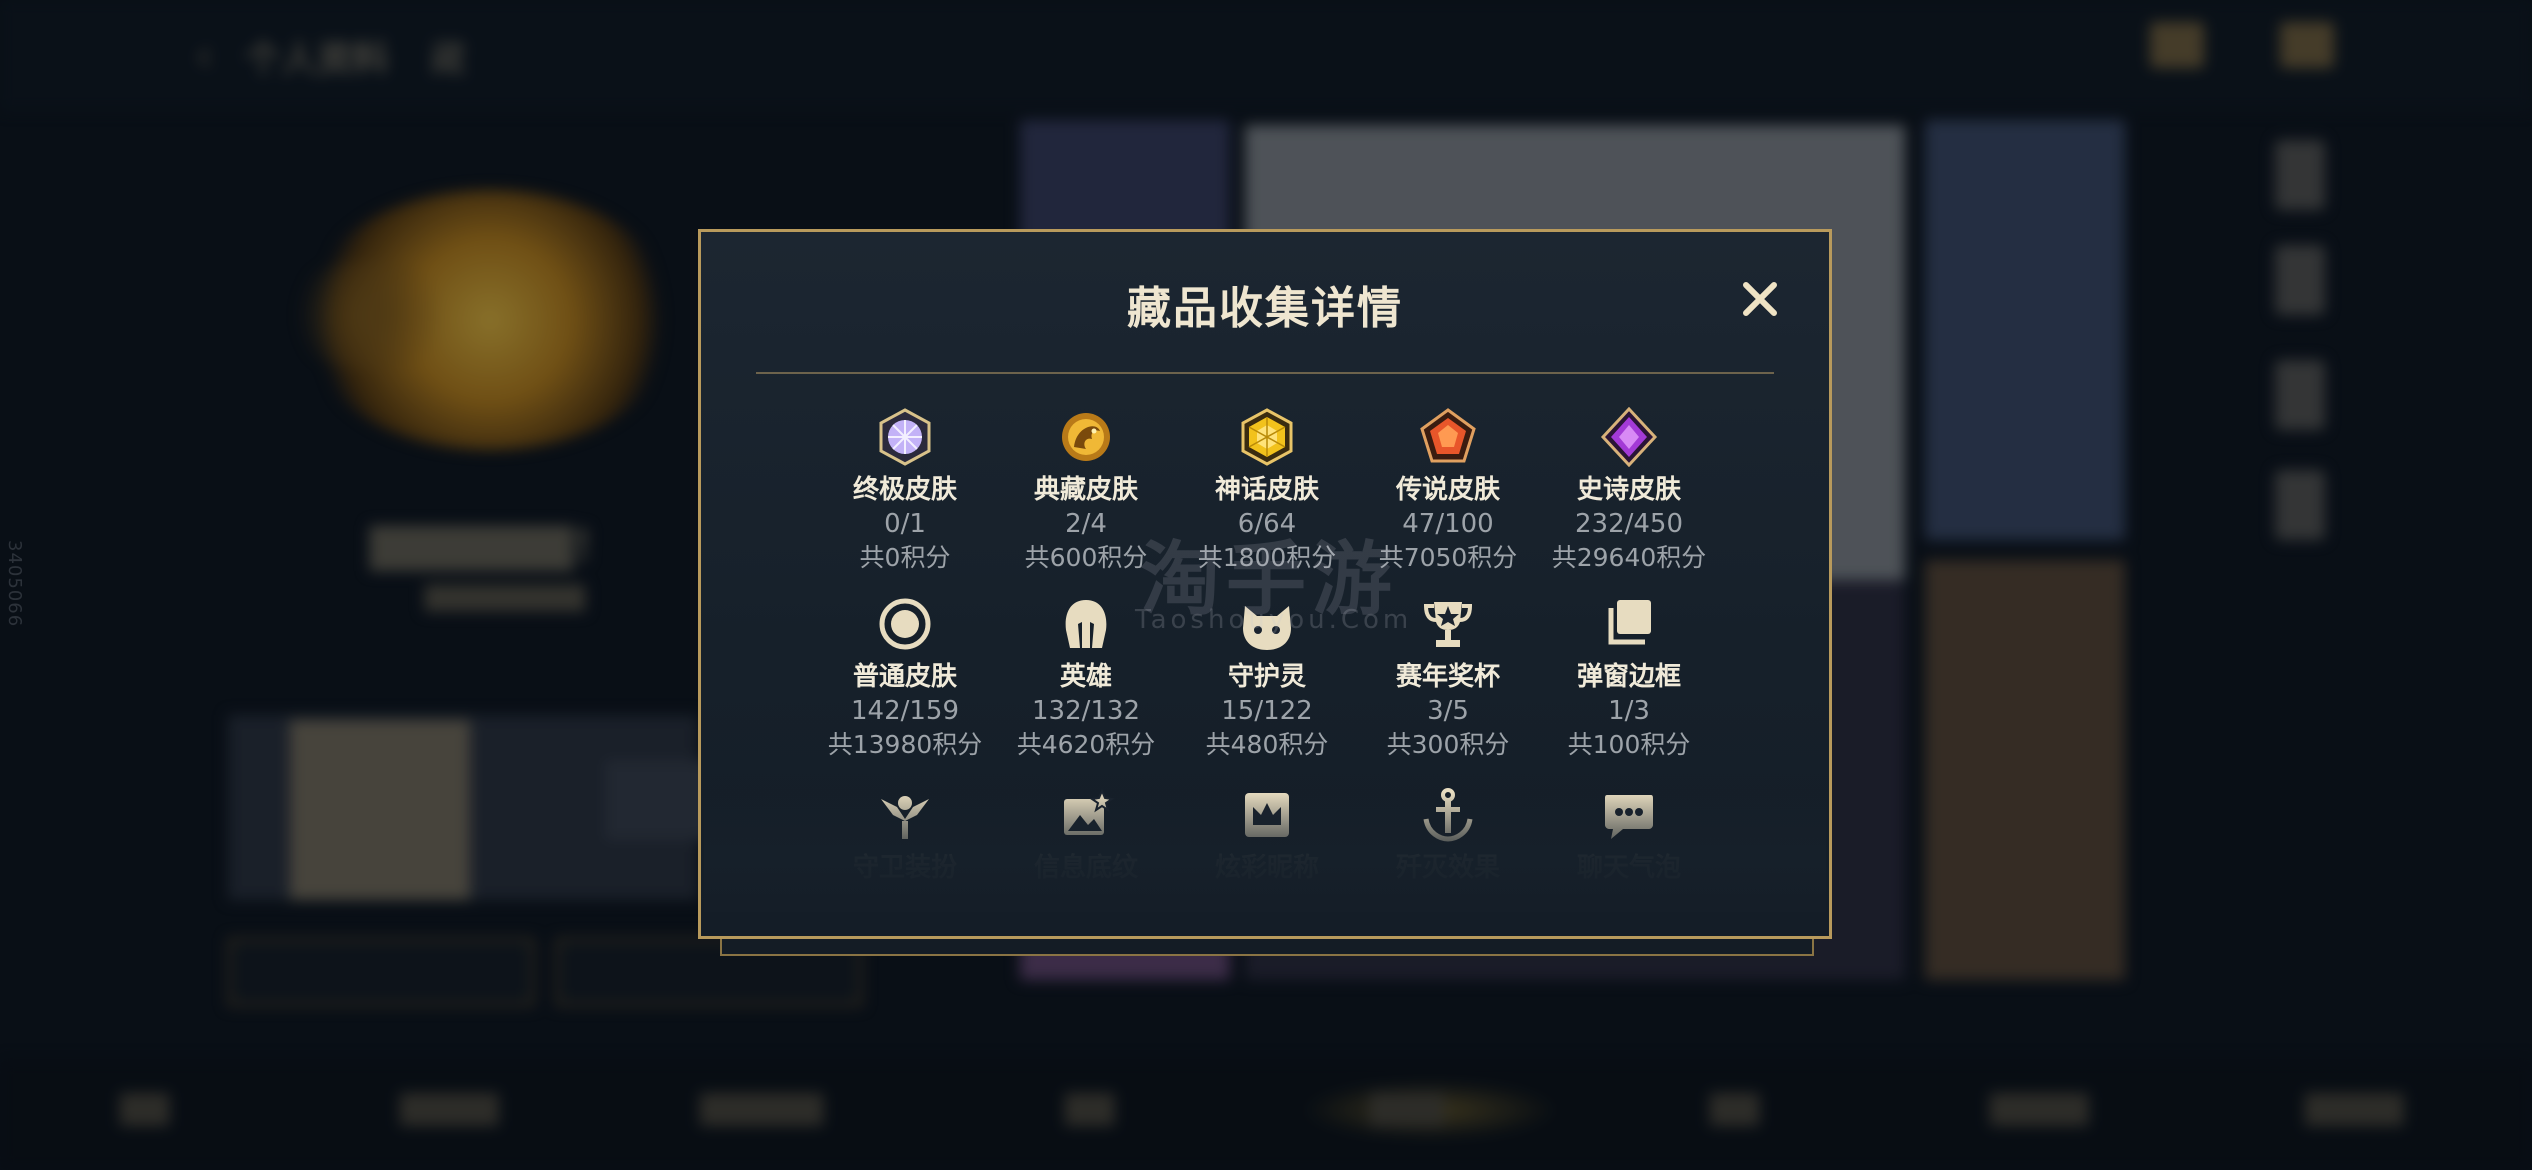 The height and width of the screenshot is (1170, 2532). What do you see at coordinates (1086, 744) in the screenshot?
I see `item-points: 共4620积分` at bounding box center [1086, 744].